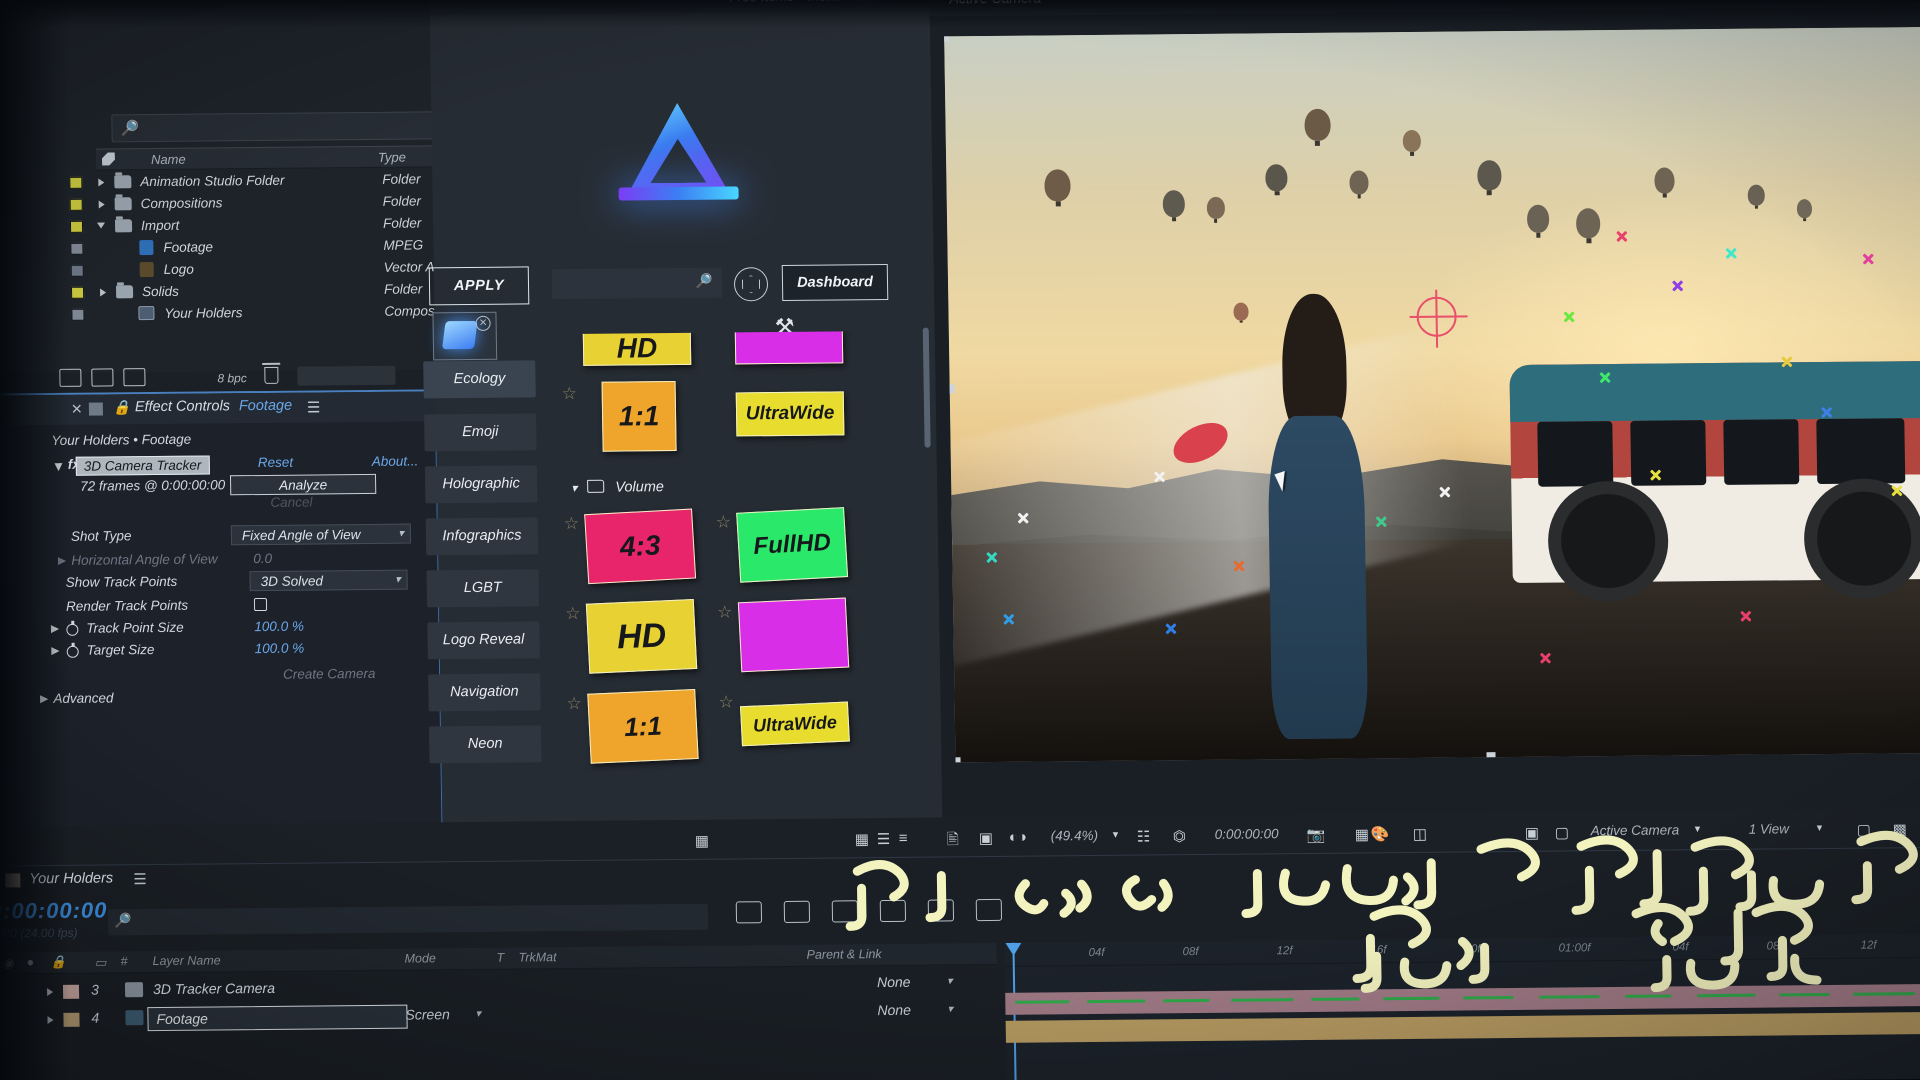 Image resolution: width=1920 pixels, height=1080 pixels. What do you see at coordinates (77, 409) in the screenshot?
I see `close-icon: ✕` at bounding box center [77, 409].